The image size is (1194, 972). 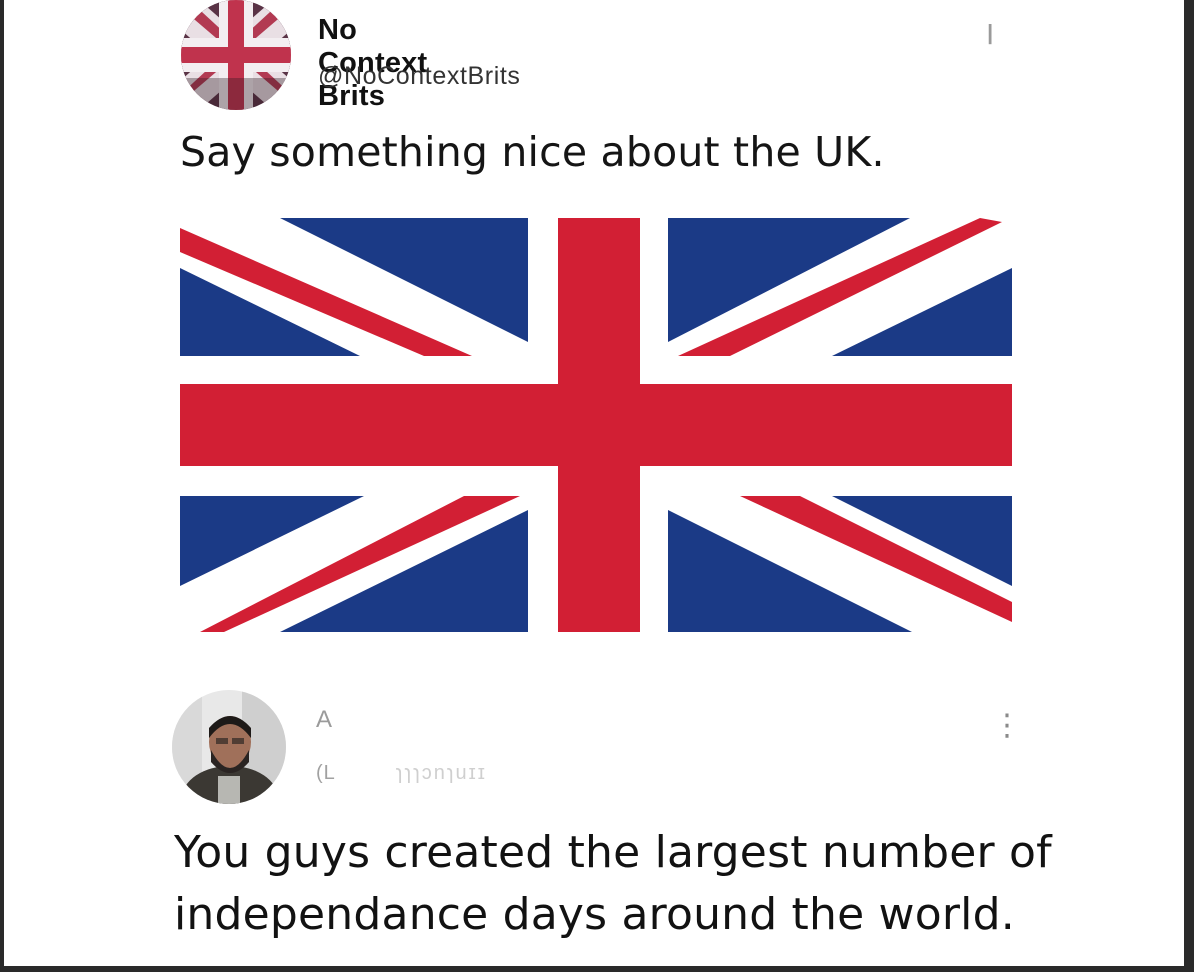 I want to click on man-with-beard-avatar-icon, so click(x=229, y=747).